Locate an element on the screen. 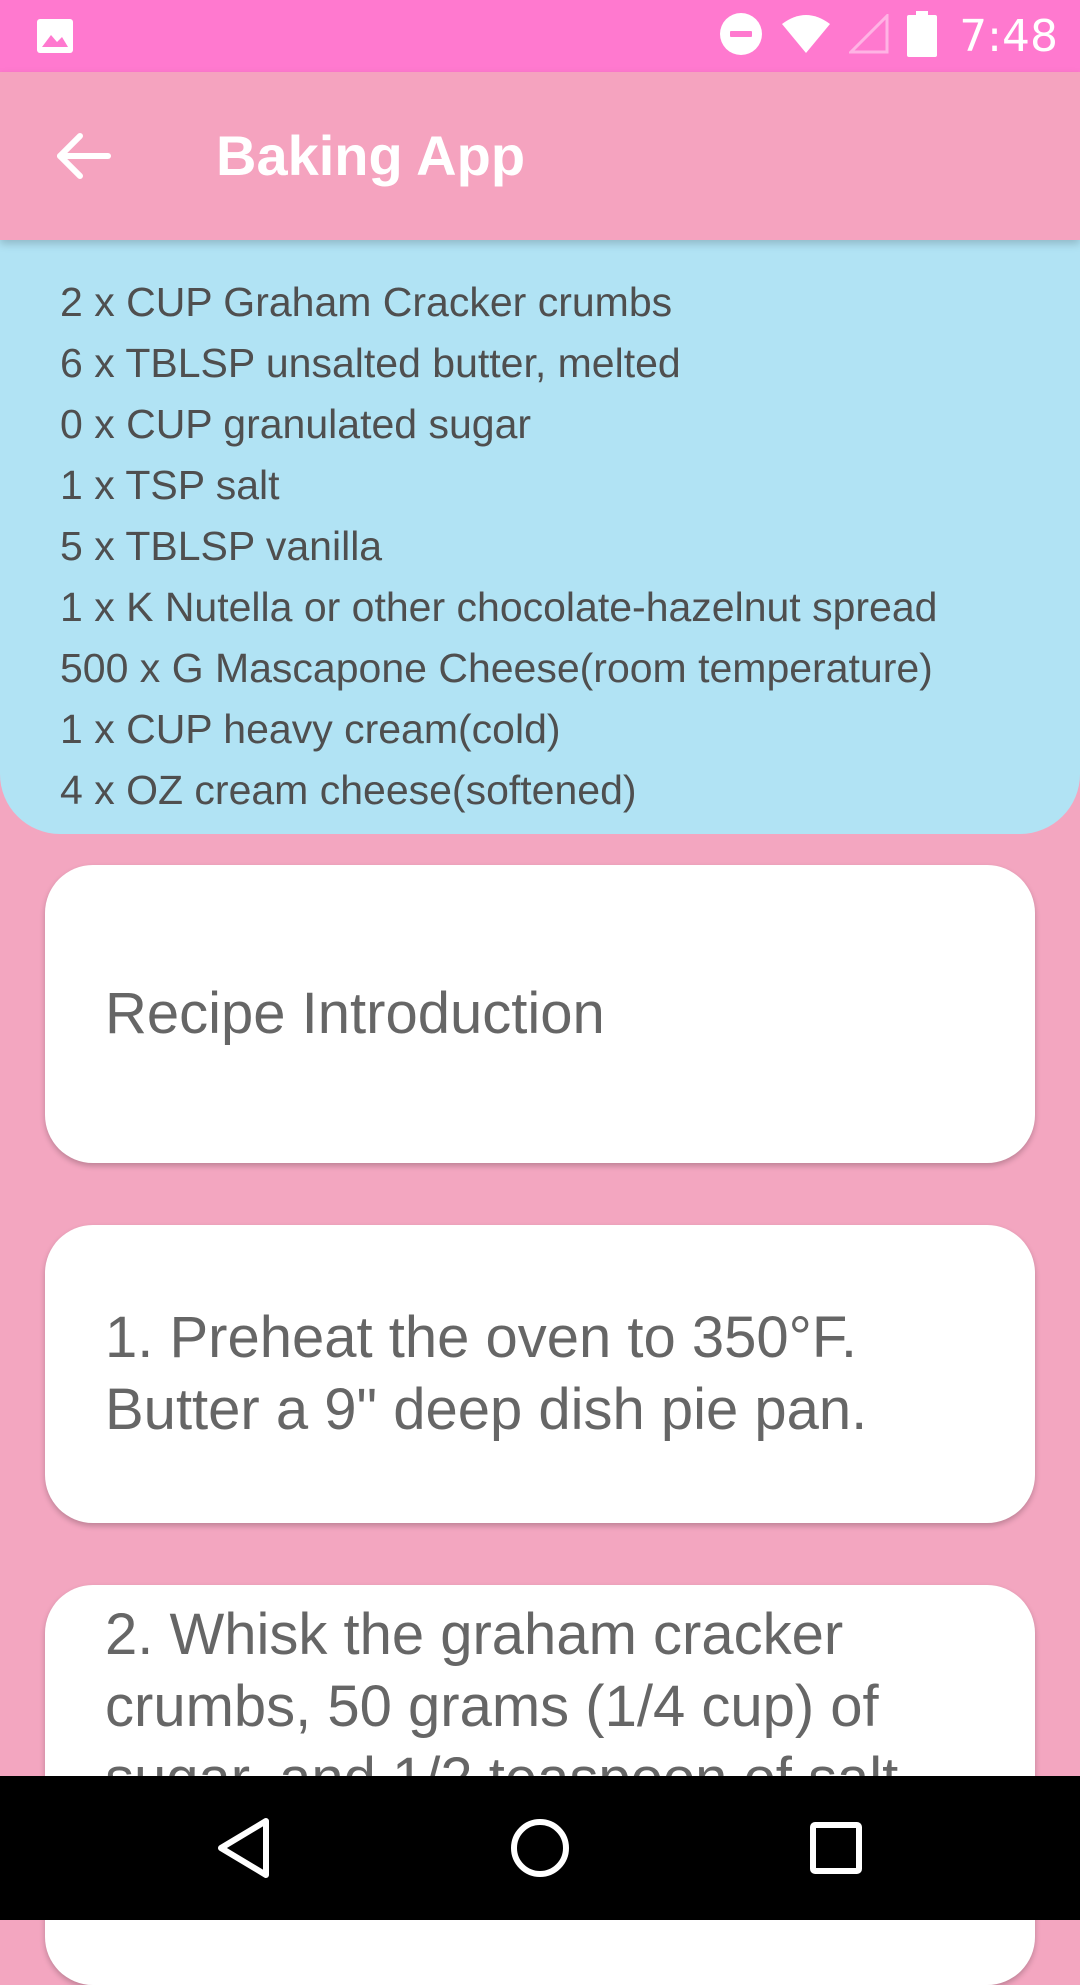  arrow-back-icon is located at coordinates (84, 156).